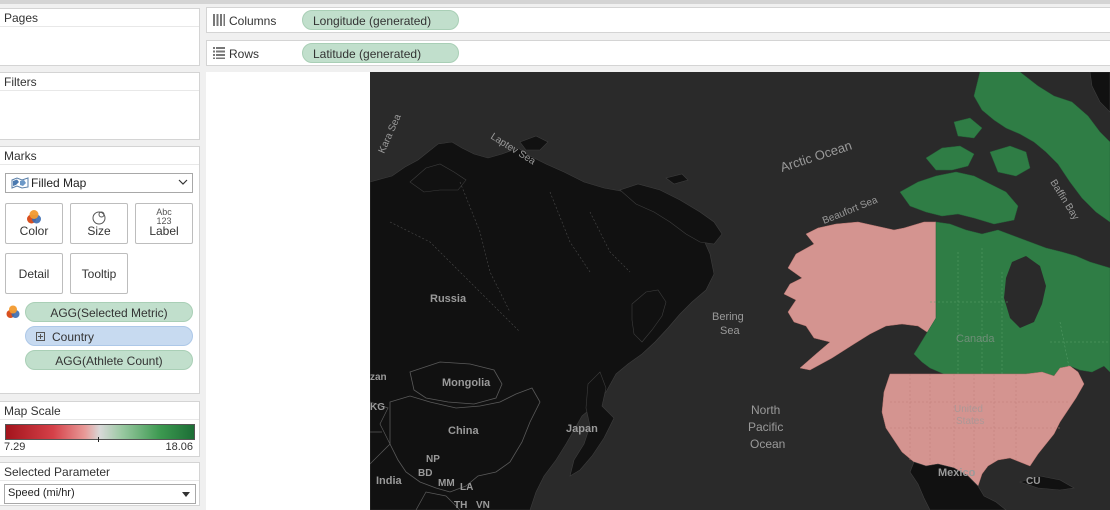  Describe the element at coordinates (975, 339) in the screenshot. I see `map-label-canada: Canada` at that location.